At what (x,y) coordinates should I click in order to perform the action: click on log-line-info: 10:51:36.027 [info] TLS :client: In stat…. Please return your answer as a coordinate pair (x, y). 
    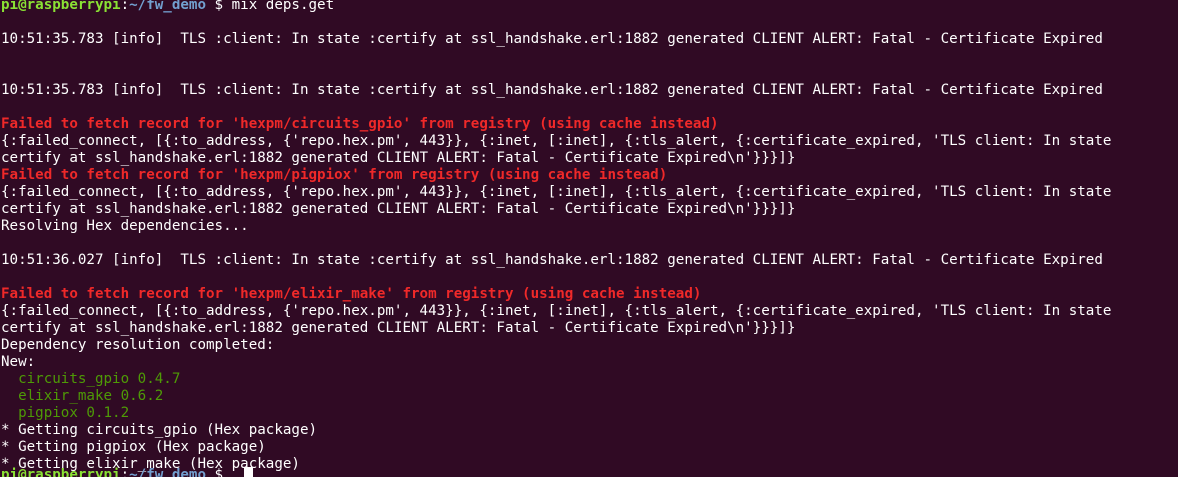
    Looking at the image, I should click on (552, 260).